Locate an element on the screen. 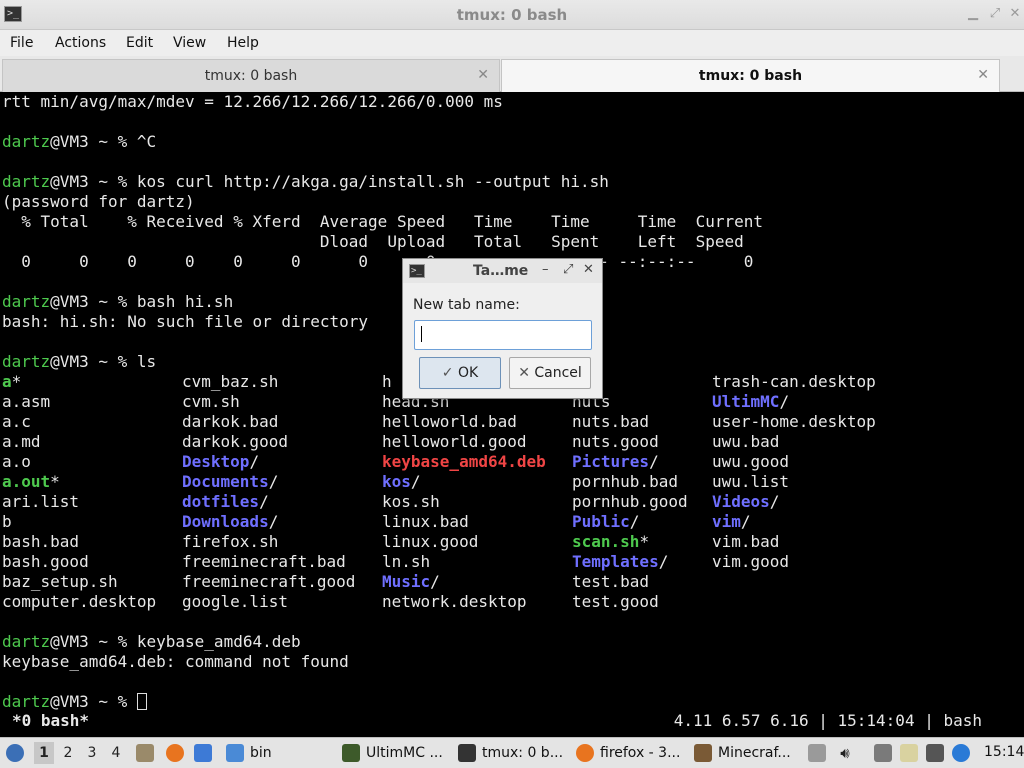 This screenshot has width=1024, height=768. ls-entry: vim.bad is located at coordinates (746, 541).